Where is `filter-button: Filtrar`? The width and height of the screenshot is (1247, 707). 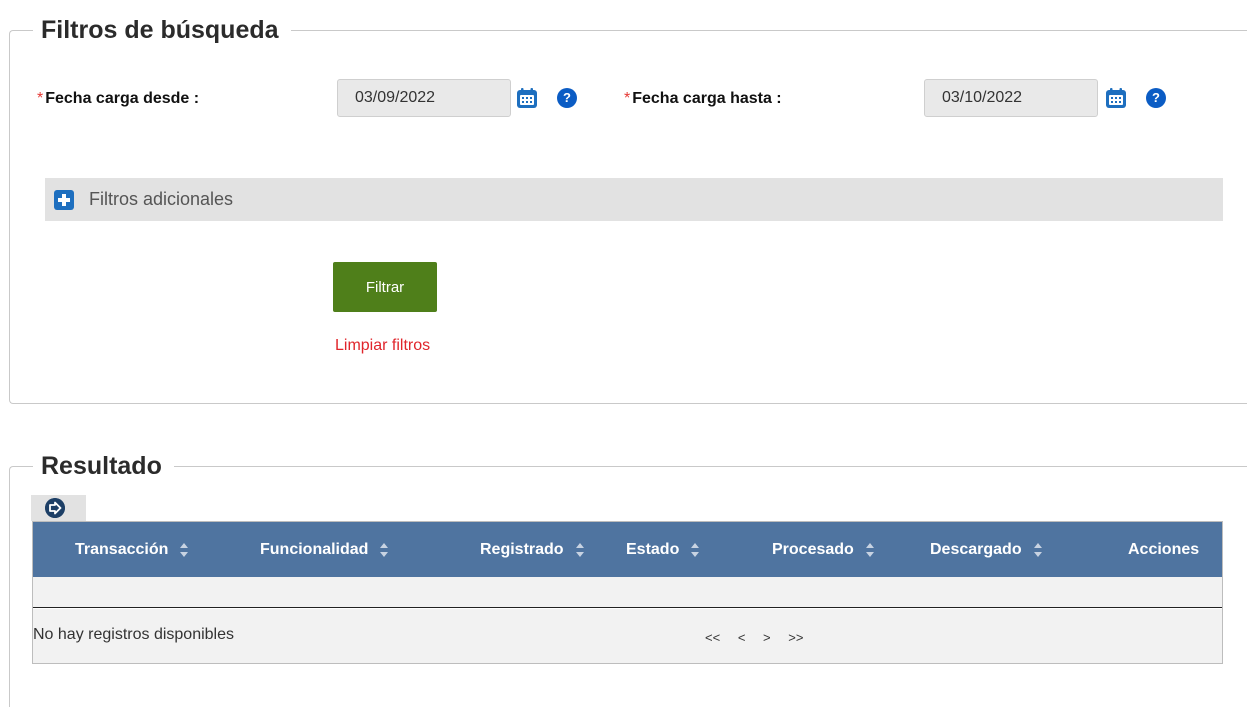
filter-button: Filtrar is located at coordinates (385, 287).